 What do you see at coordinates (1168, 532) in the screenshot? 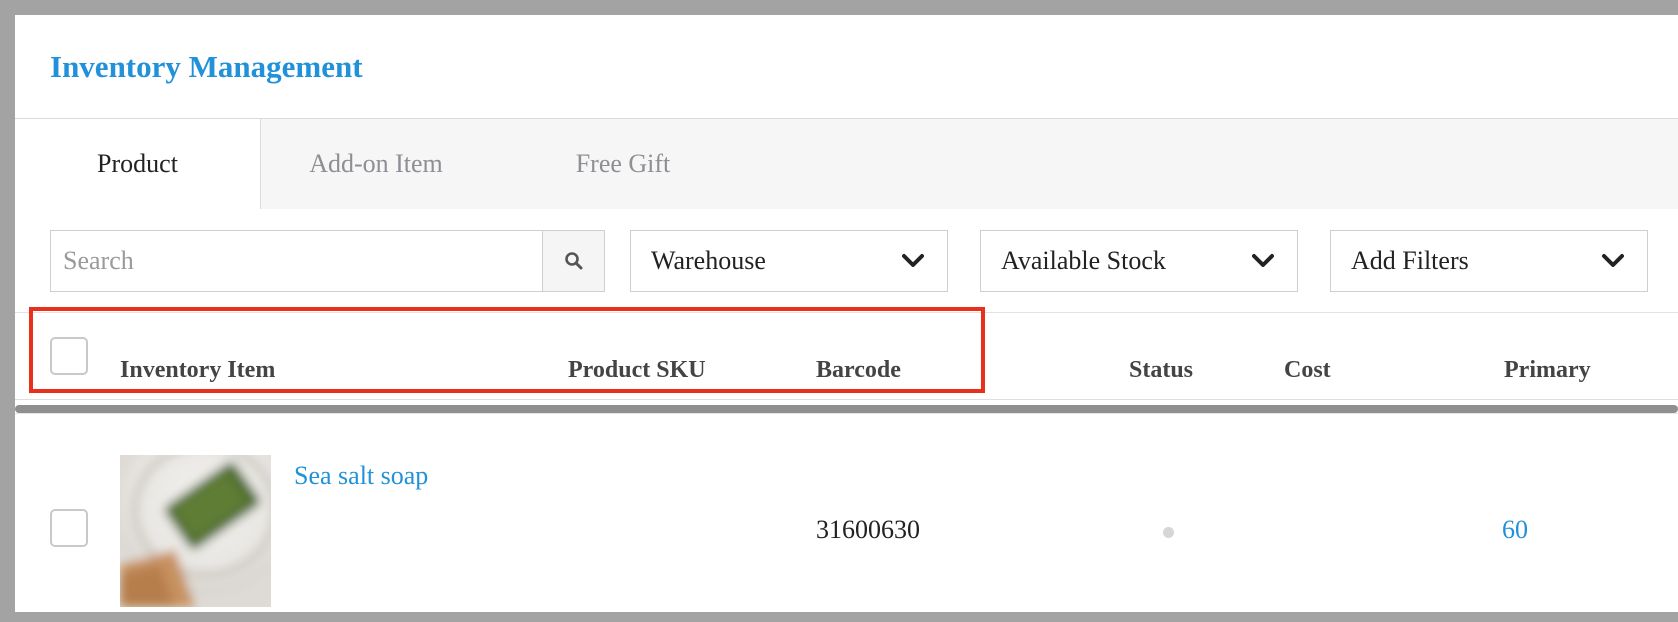
I see `status-indicator` at bounding box center [1168, 532].